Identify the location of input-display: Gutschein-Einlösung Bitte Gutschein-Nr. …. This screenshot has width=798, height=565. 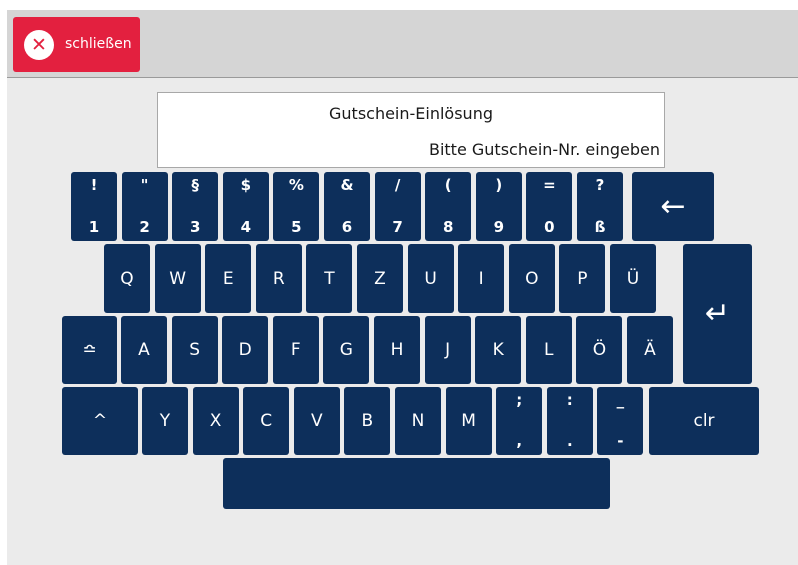
(411, 130).